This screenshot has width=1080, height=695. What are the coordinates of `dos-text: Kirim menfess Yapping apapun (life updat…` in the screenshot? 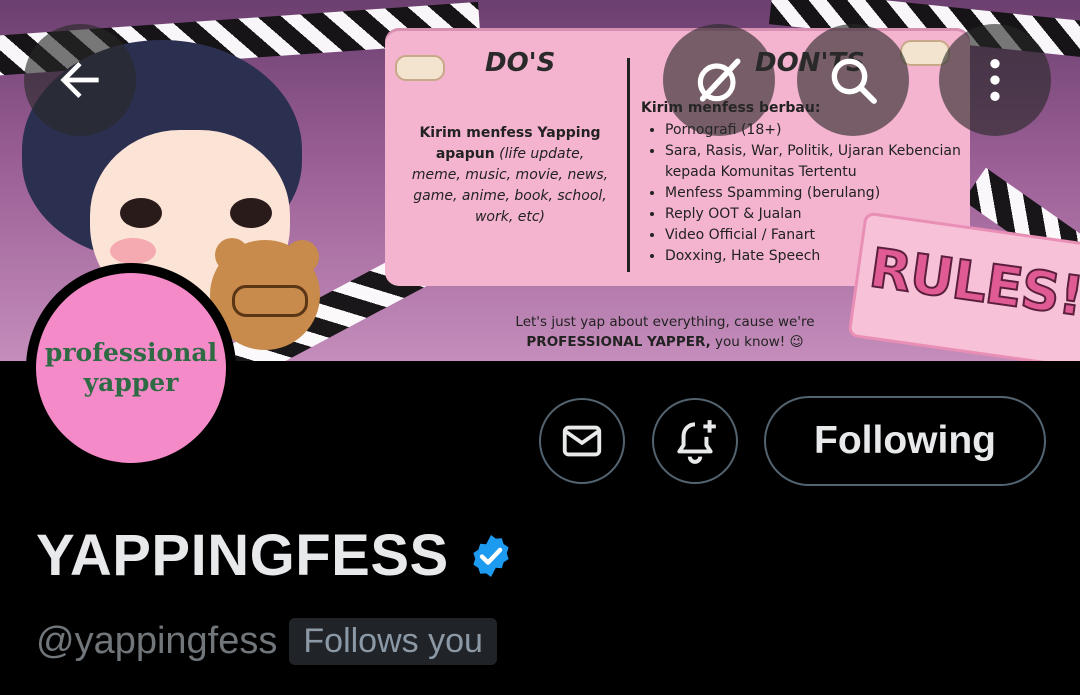 It's located at (510, 175).